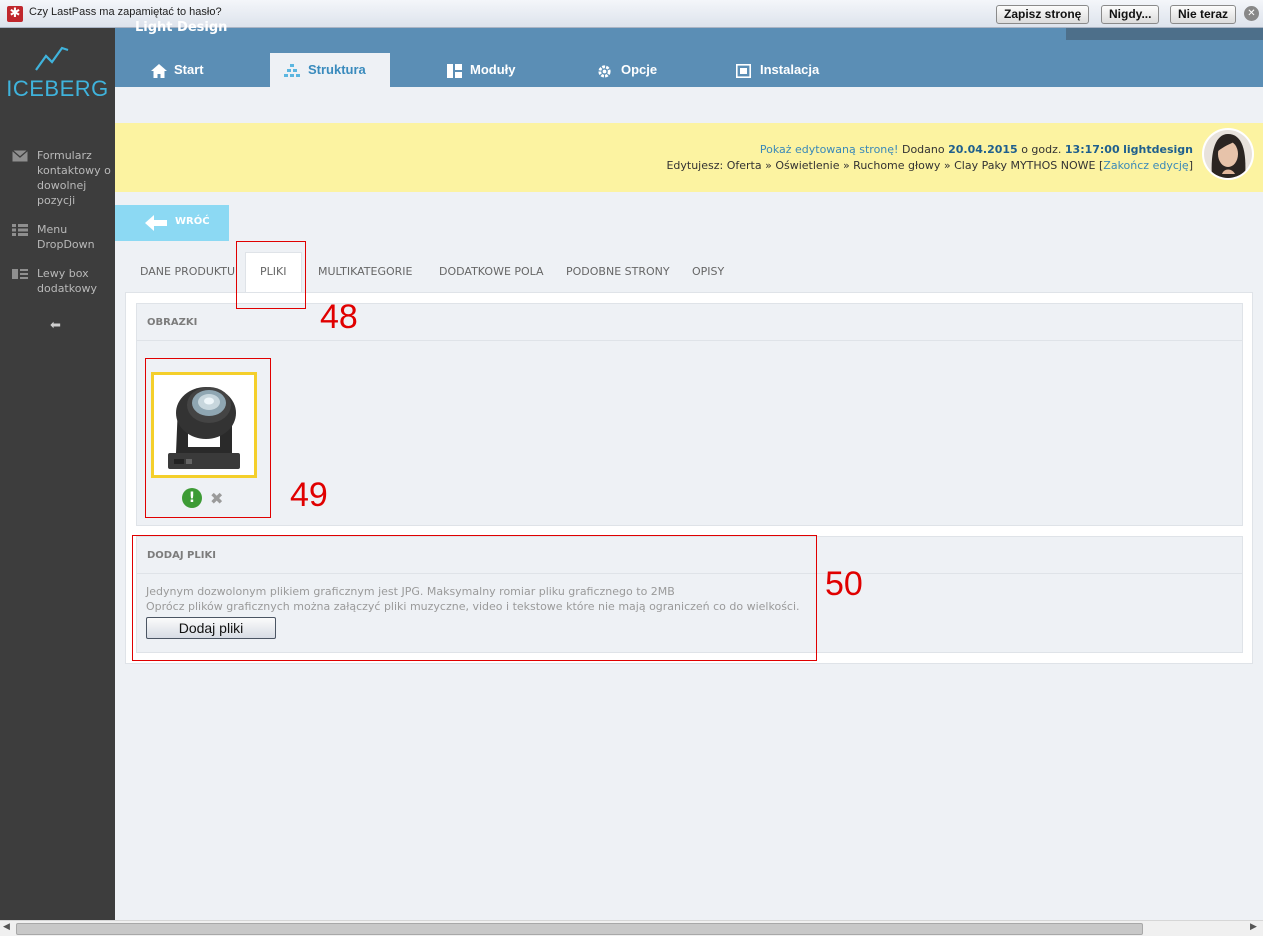  I want to click on tab-opisy: OPISY, so click(708, 271).